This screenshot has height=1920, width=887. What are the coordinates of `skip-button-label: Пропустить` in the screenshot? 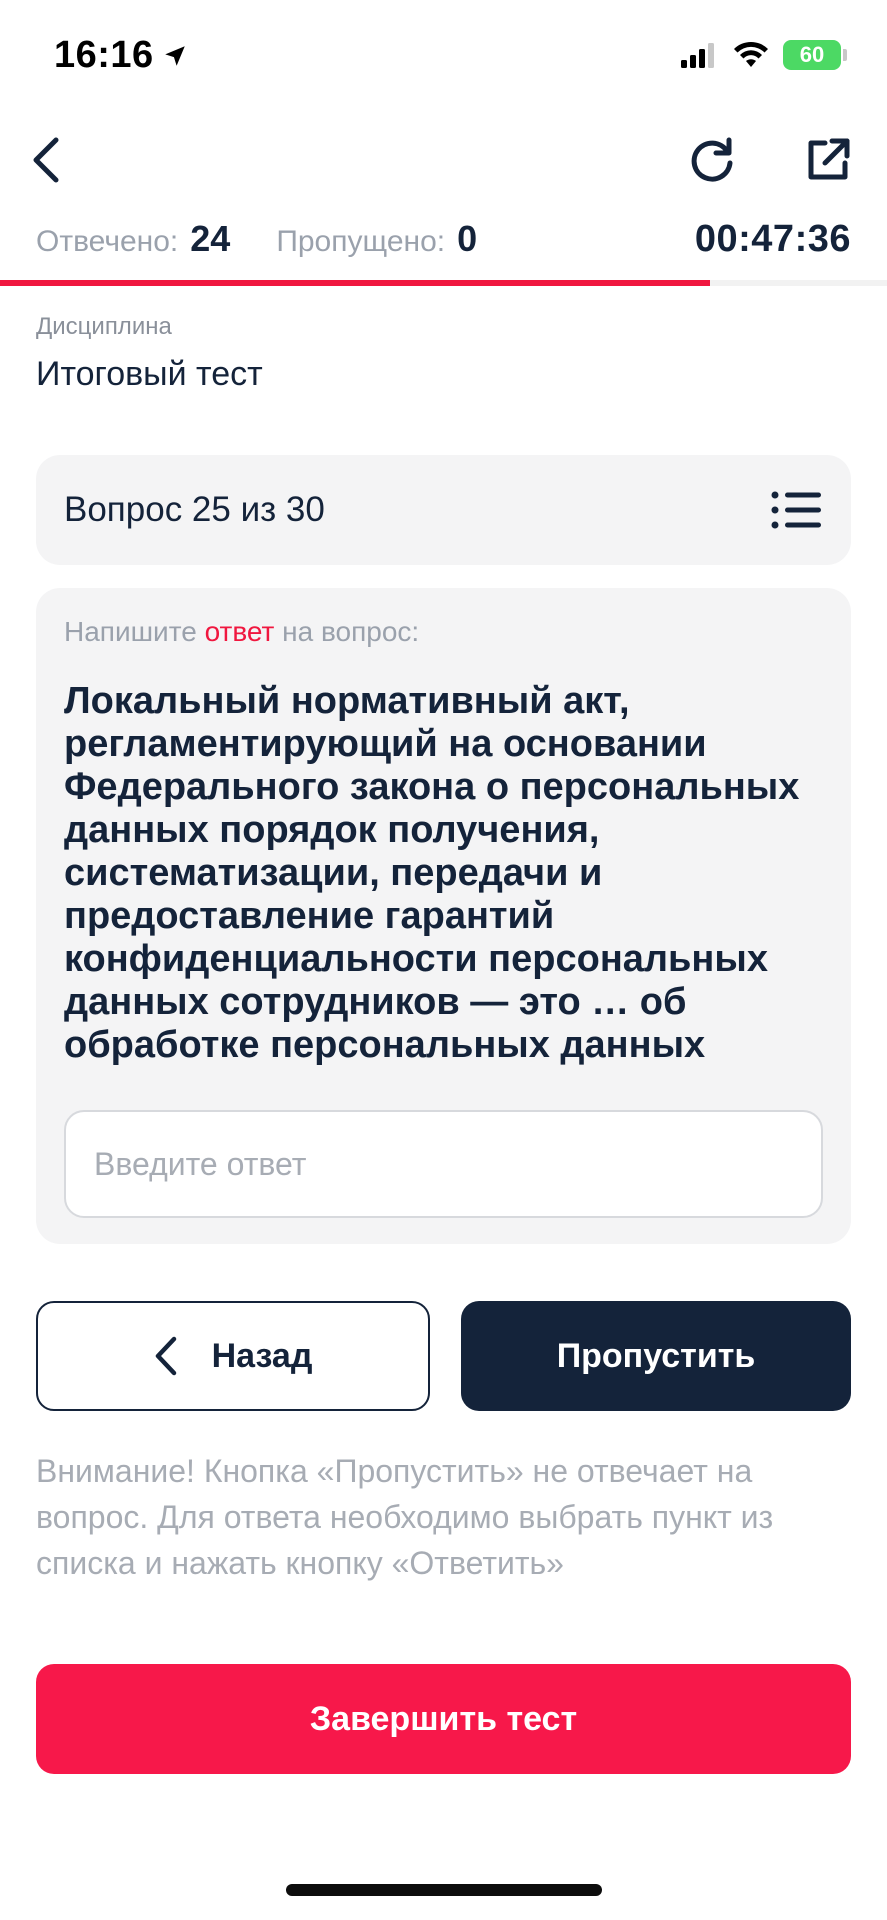 It's located at (656, 1355).